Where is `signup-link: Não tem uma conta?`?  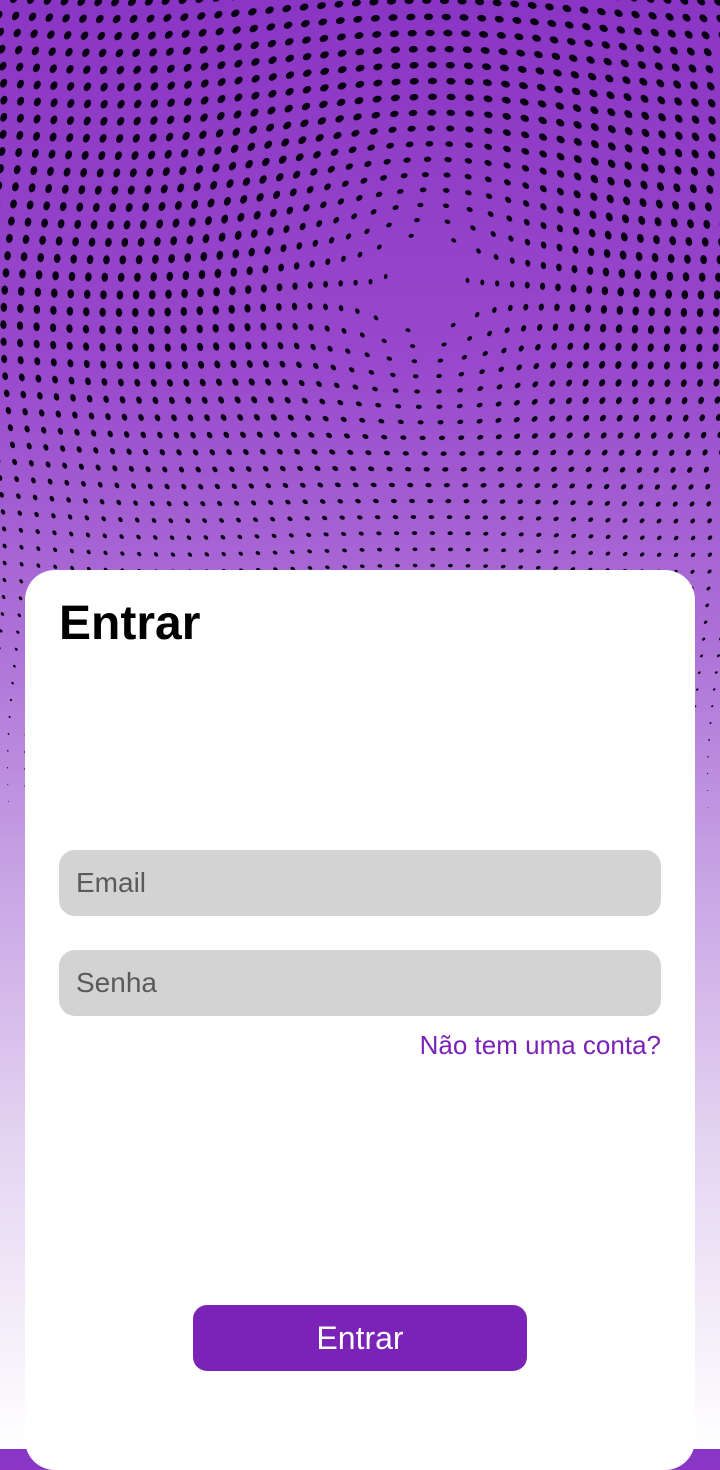
signup-link: Não tem uma conta? is located at coordinates (540, 1045).